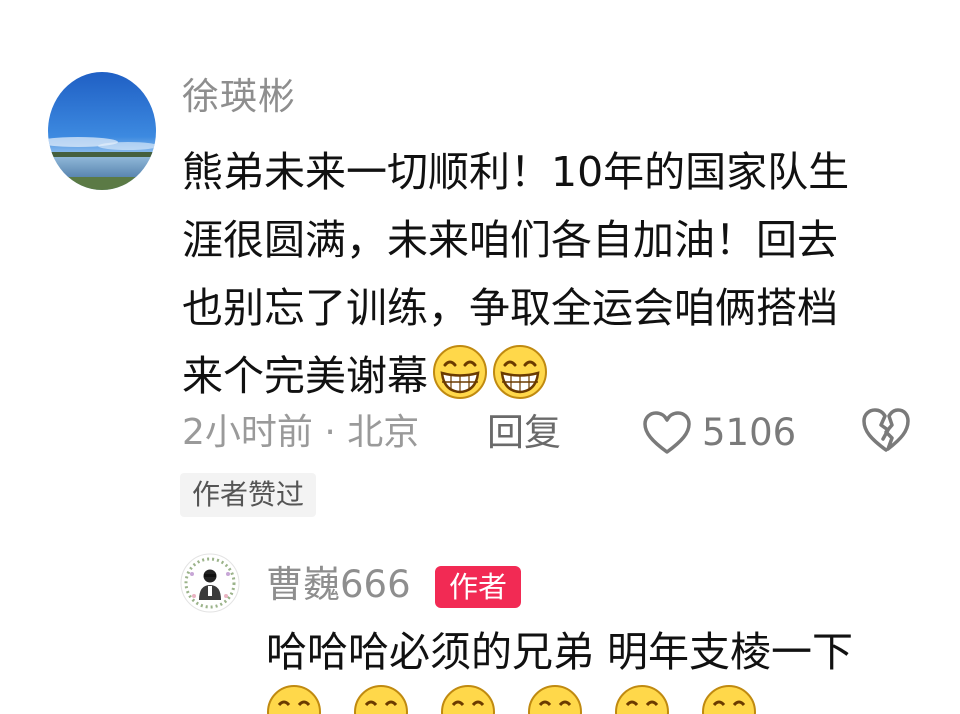  I want to click on reply-avatar, so click(210, 583).